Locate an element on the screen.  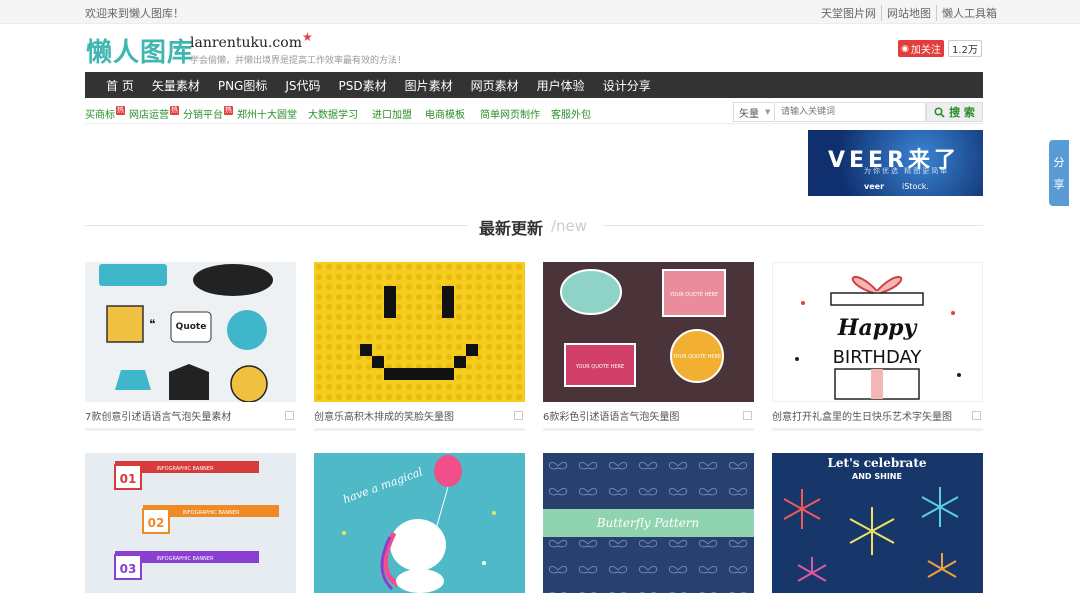
card-title: 7款创意引述语语言气泡矢量素材 is located at coordinates (158, 415).